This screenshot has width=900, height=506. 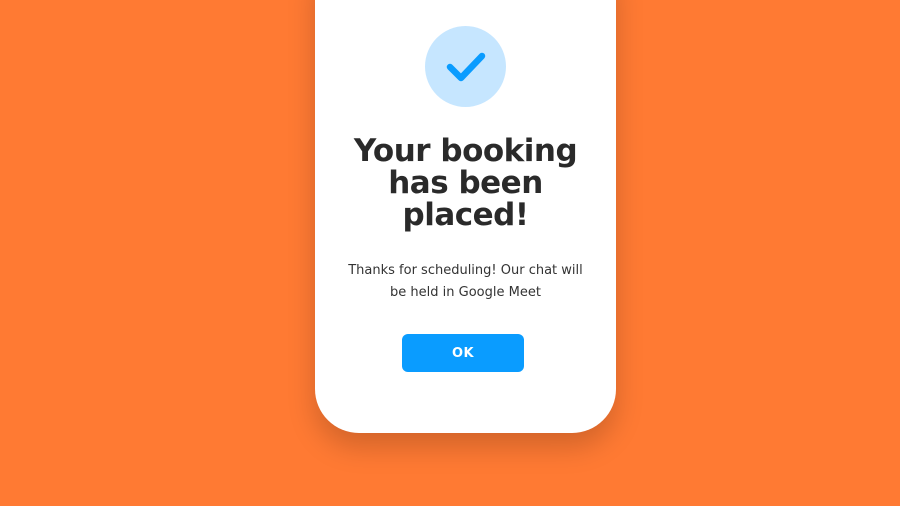 I want to click on checkmark-icon, so click(x=465, y=66).